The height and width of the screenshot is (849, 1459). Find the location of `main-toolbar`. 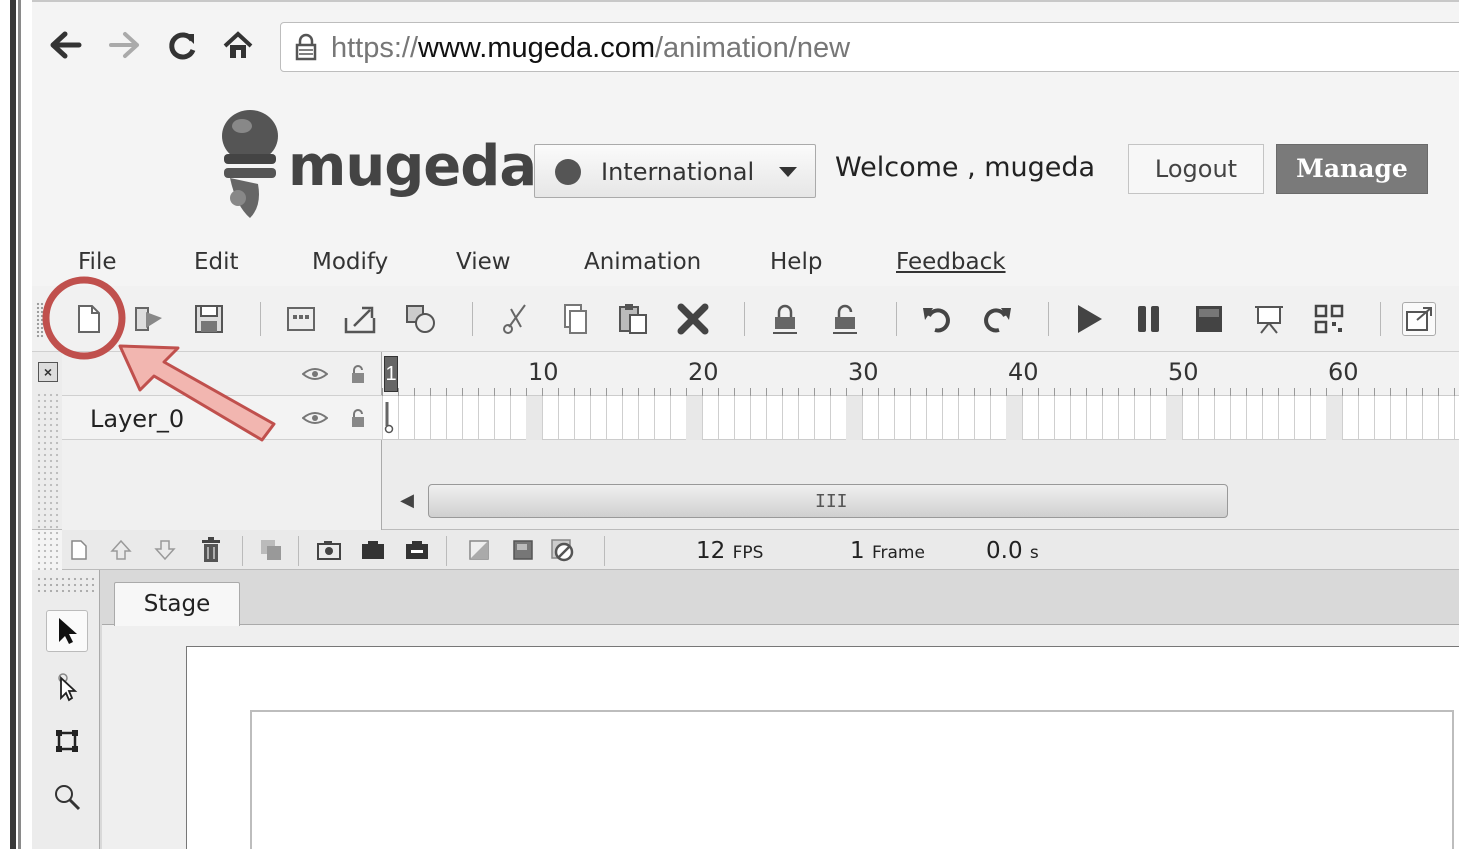

main-toolbar is located at coordinates (745, 319).